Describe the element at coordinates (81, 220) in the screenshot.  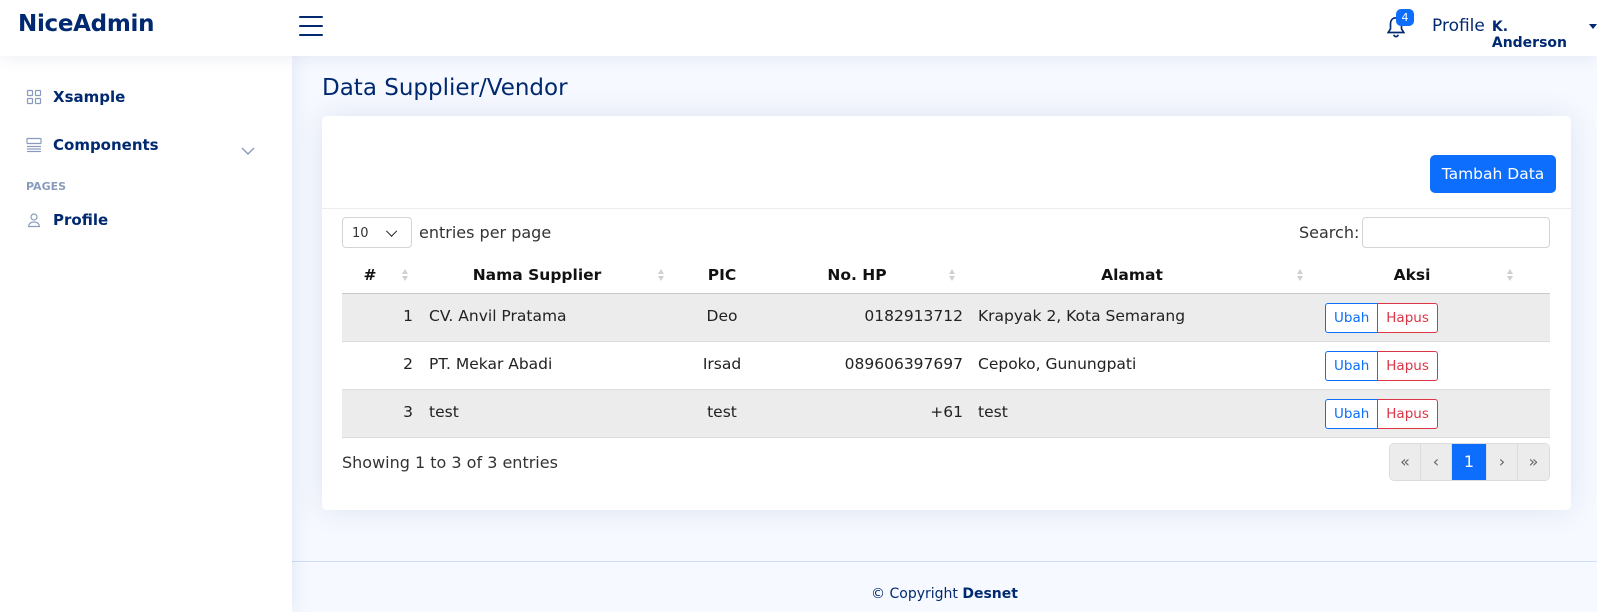
I see `sidebar-item-label: Profile` at that location.